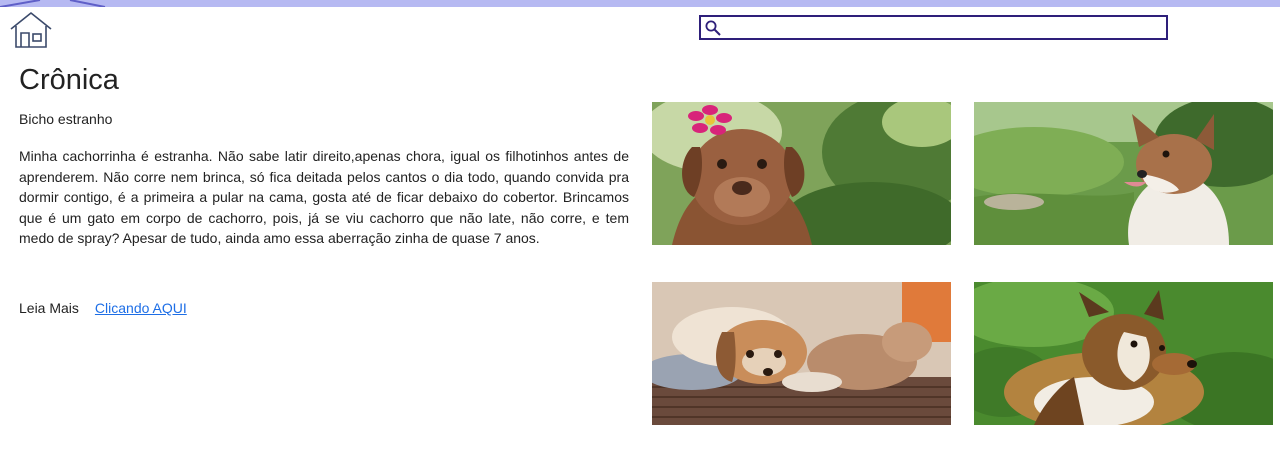  Describe the element at coordinates (801, 353) in the screenshot. I see `dog-with-plush-photo` at that location.